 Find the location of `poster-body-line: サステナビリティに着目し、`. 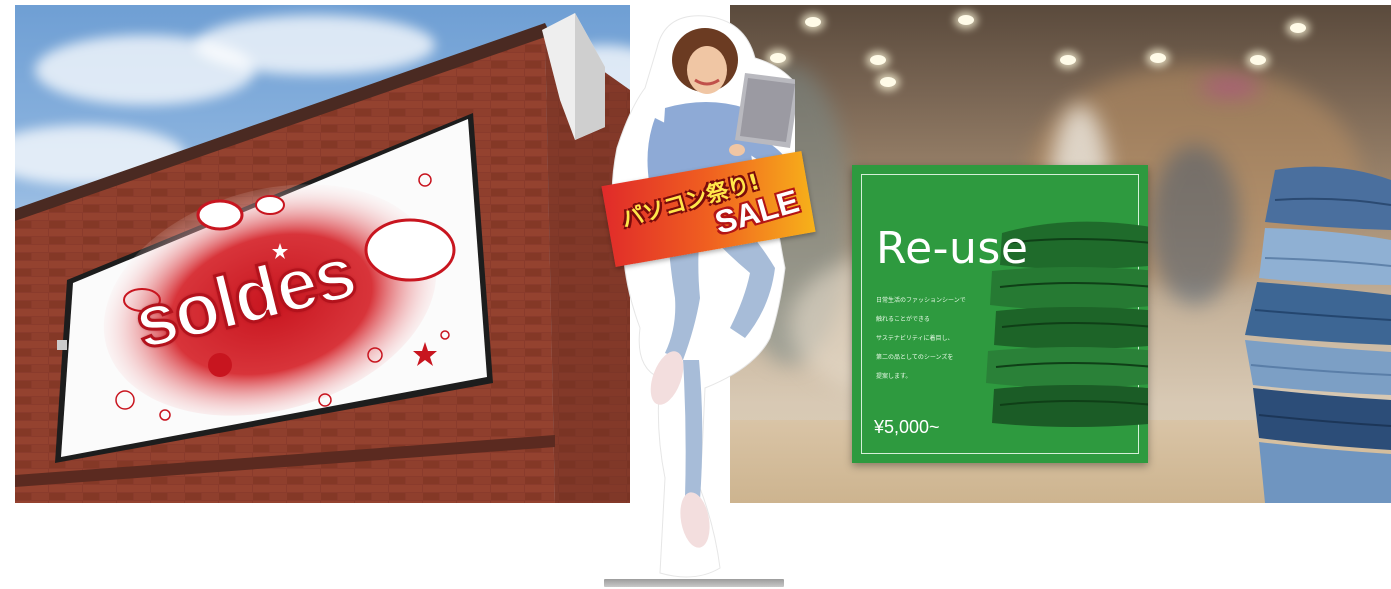

poster-body-line: サステナビリティに着目し、 is located at coordinates (915, 339).